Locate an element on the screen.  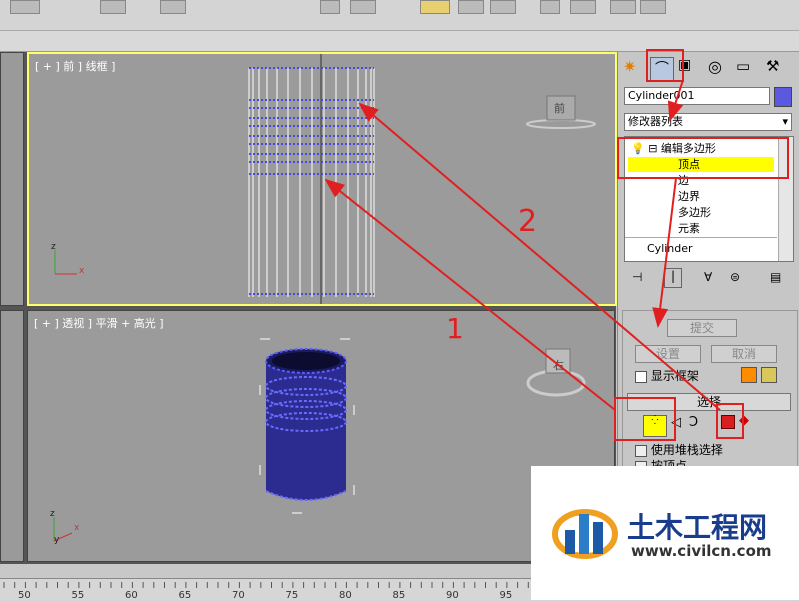
main-toolbar is located at coordinates (399, 15).